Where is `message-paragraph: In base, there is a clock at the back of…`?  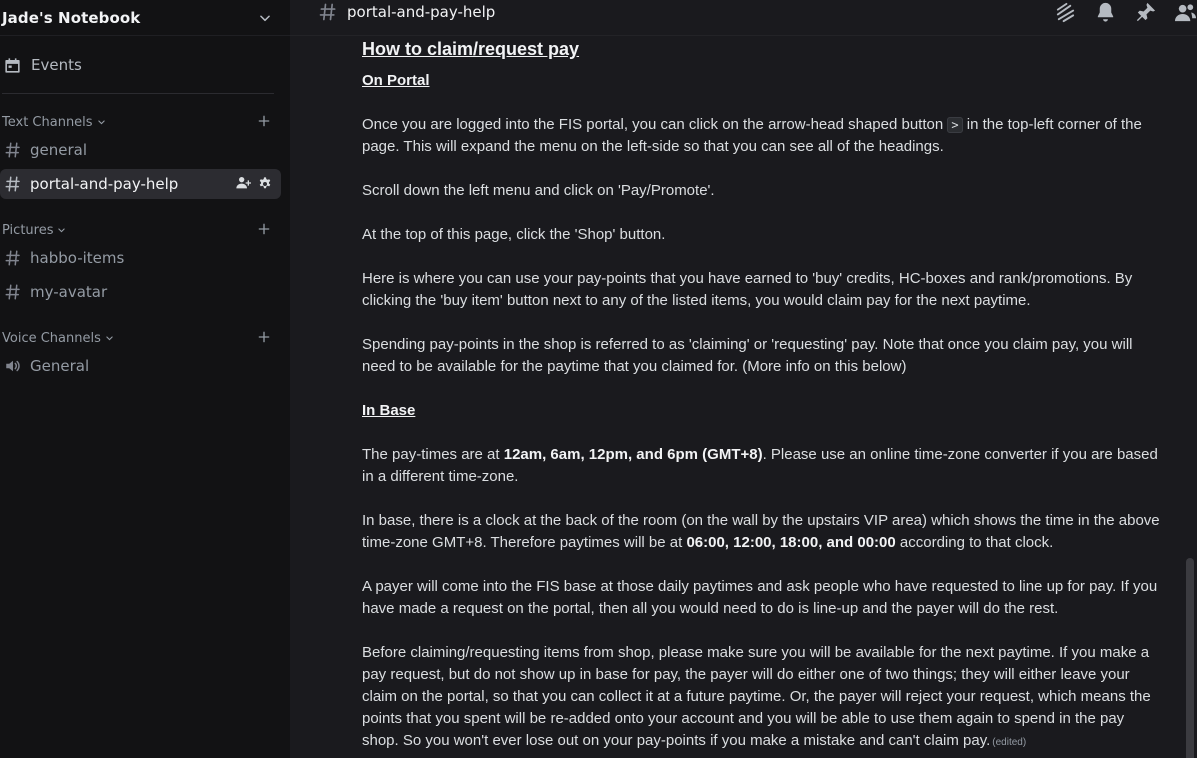 message-paragraph: In base, there is a clock at the back of… is located at coordinates (762, 532).